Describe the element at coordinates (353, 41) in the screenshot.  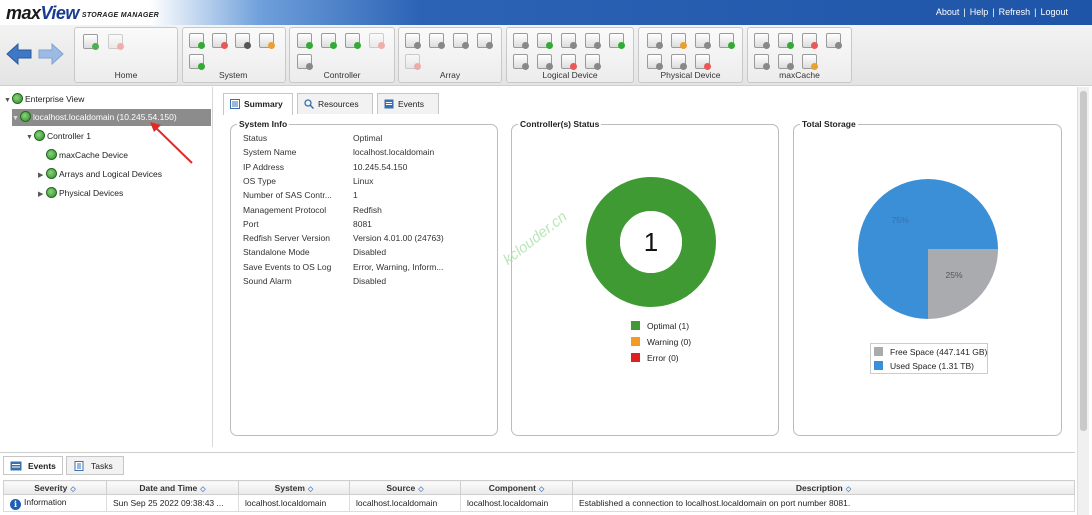
I see `controller-update-icon` at that location.